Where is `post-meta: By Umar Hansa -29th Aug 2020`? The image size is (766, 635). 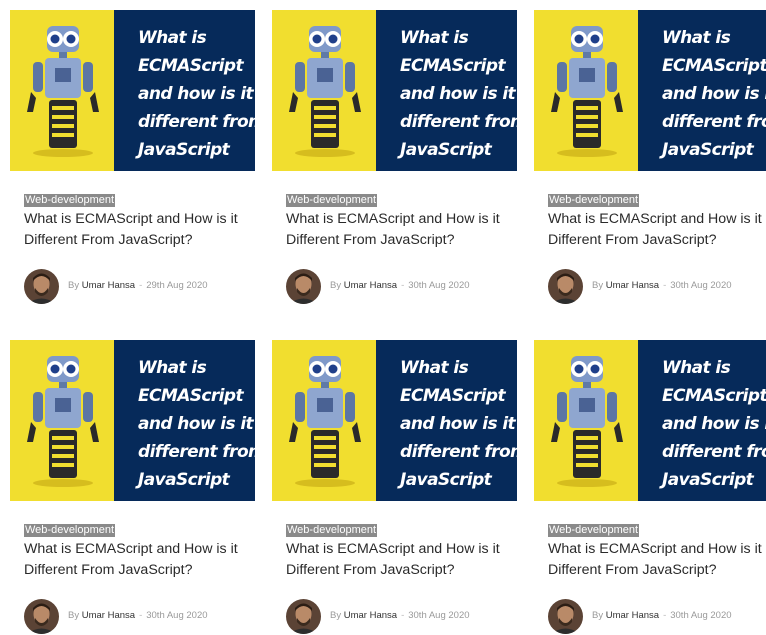
post-meta: By Umar Hansa -29th Aug 2020 is located at coordinates (140, 287).